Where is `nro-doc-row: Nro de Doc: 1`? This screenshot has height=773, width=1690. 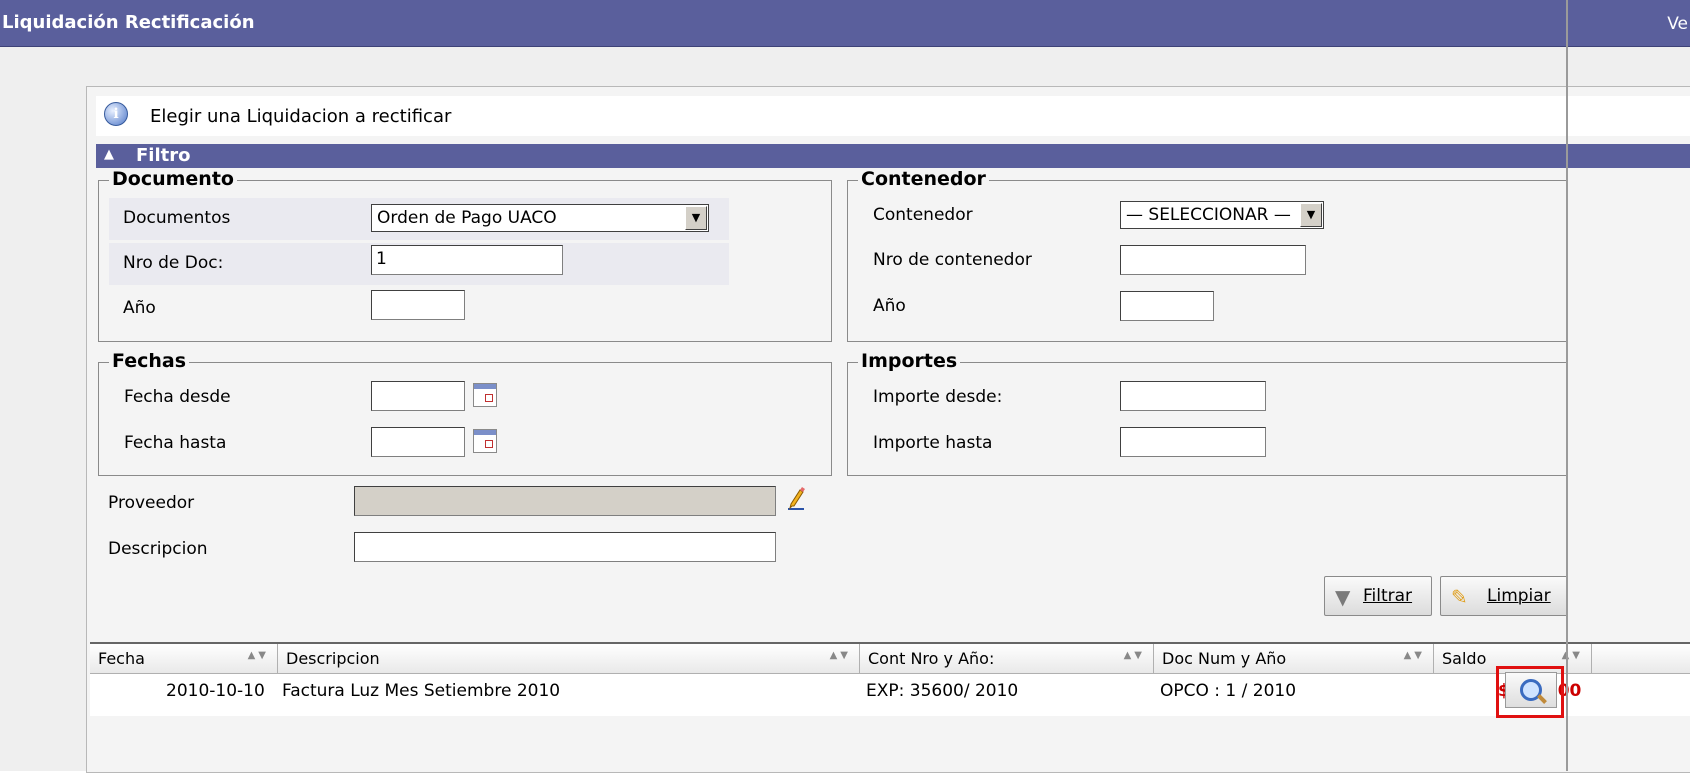
nro-doc-row: Nro de Doc: 1 is located at coordinates (419, 264).